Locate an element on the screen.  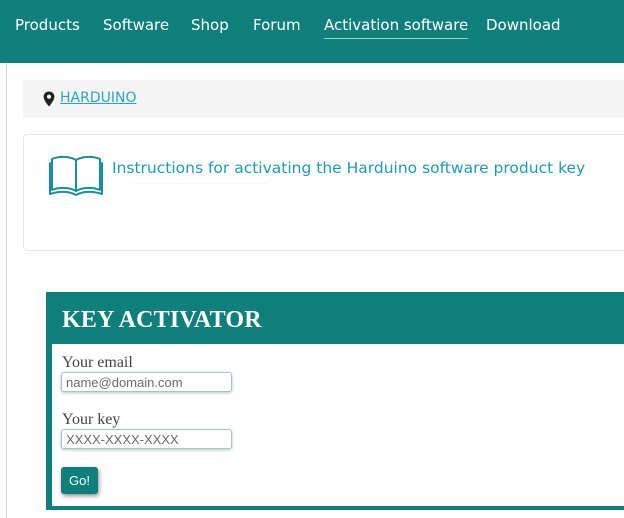
panel-title: KEY ACTIVATOR is located at coordinates (162, 320).